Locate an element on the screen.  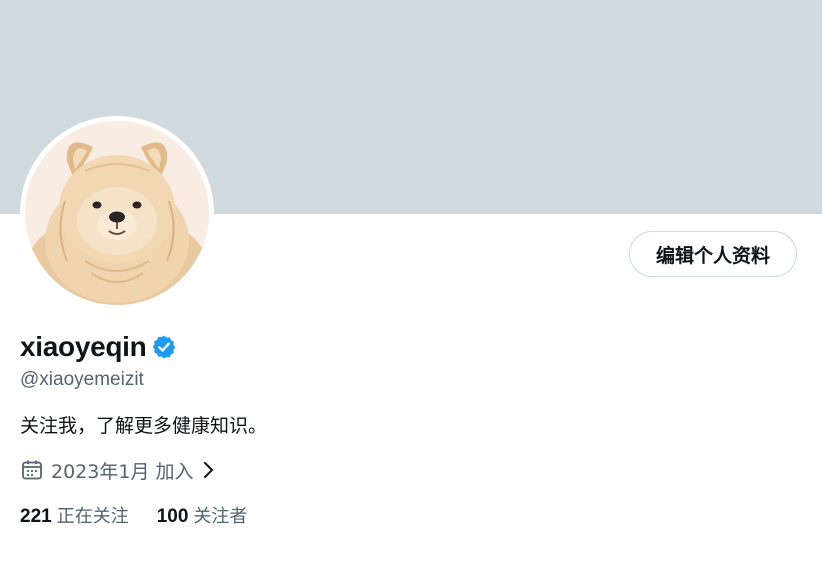
following-label: 正在关注 is located at coordinates (92, 516).